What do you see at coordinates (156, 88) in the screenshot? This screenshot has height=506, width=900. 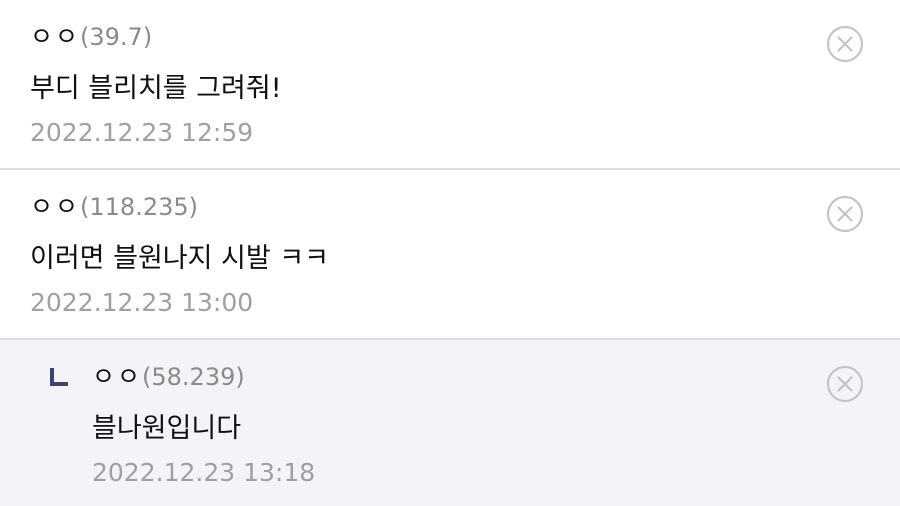 I see `comment-text: 부디 블리치를 그려줘!` at bounding box center [156, 88].